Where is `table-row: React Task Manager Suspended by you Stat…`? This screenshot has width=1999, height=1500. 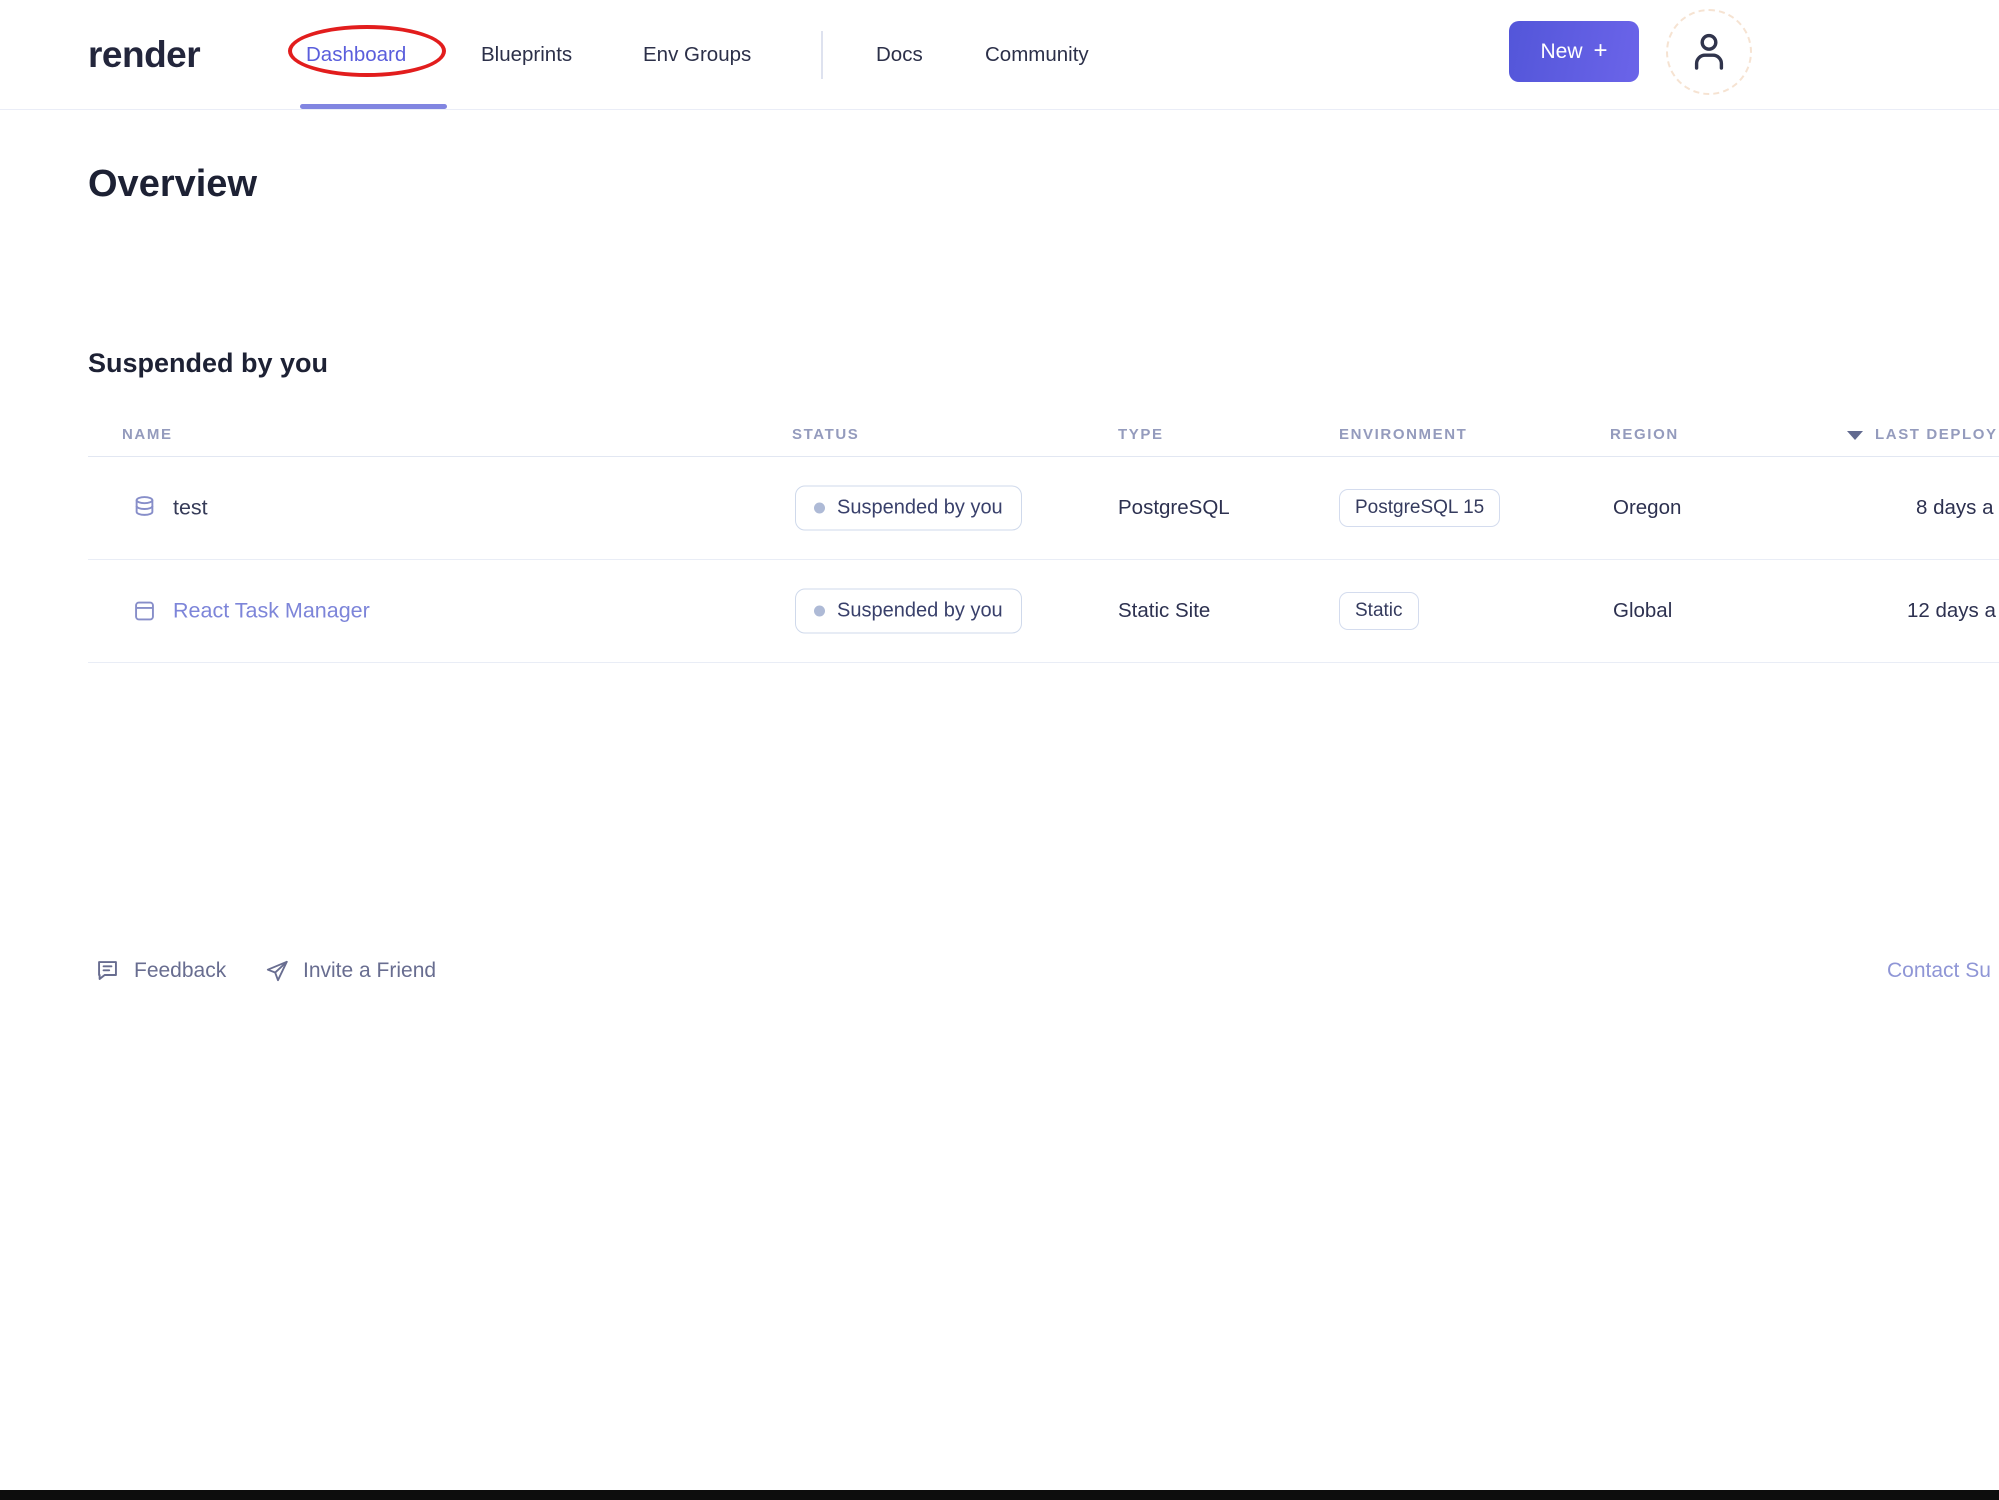
table-row: React Task Manager Suspended by you Stat… is located at coordinates (1043, 611).